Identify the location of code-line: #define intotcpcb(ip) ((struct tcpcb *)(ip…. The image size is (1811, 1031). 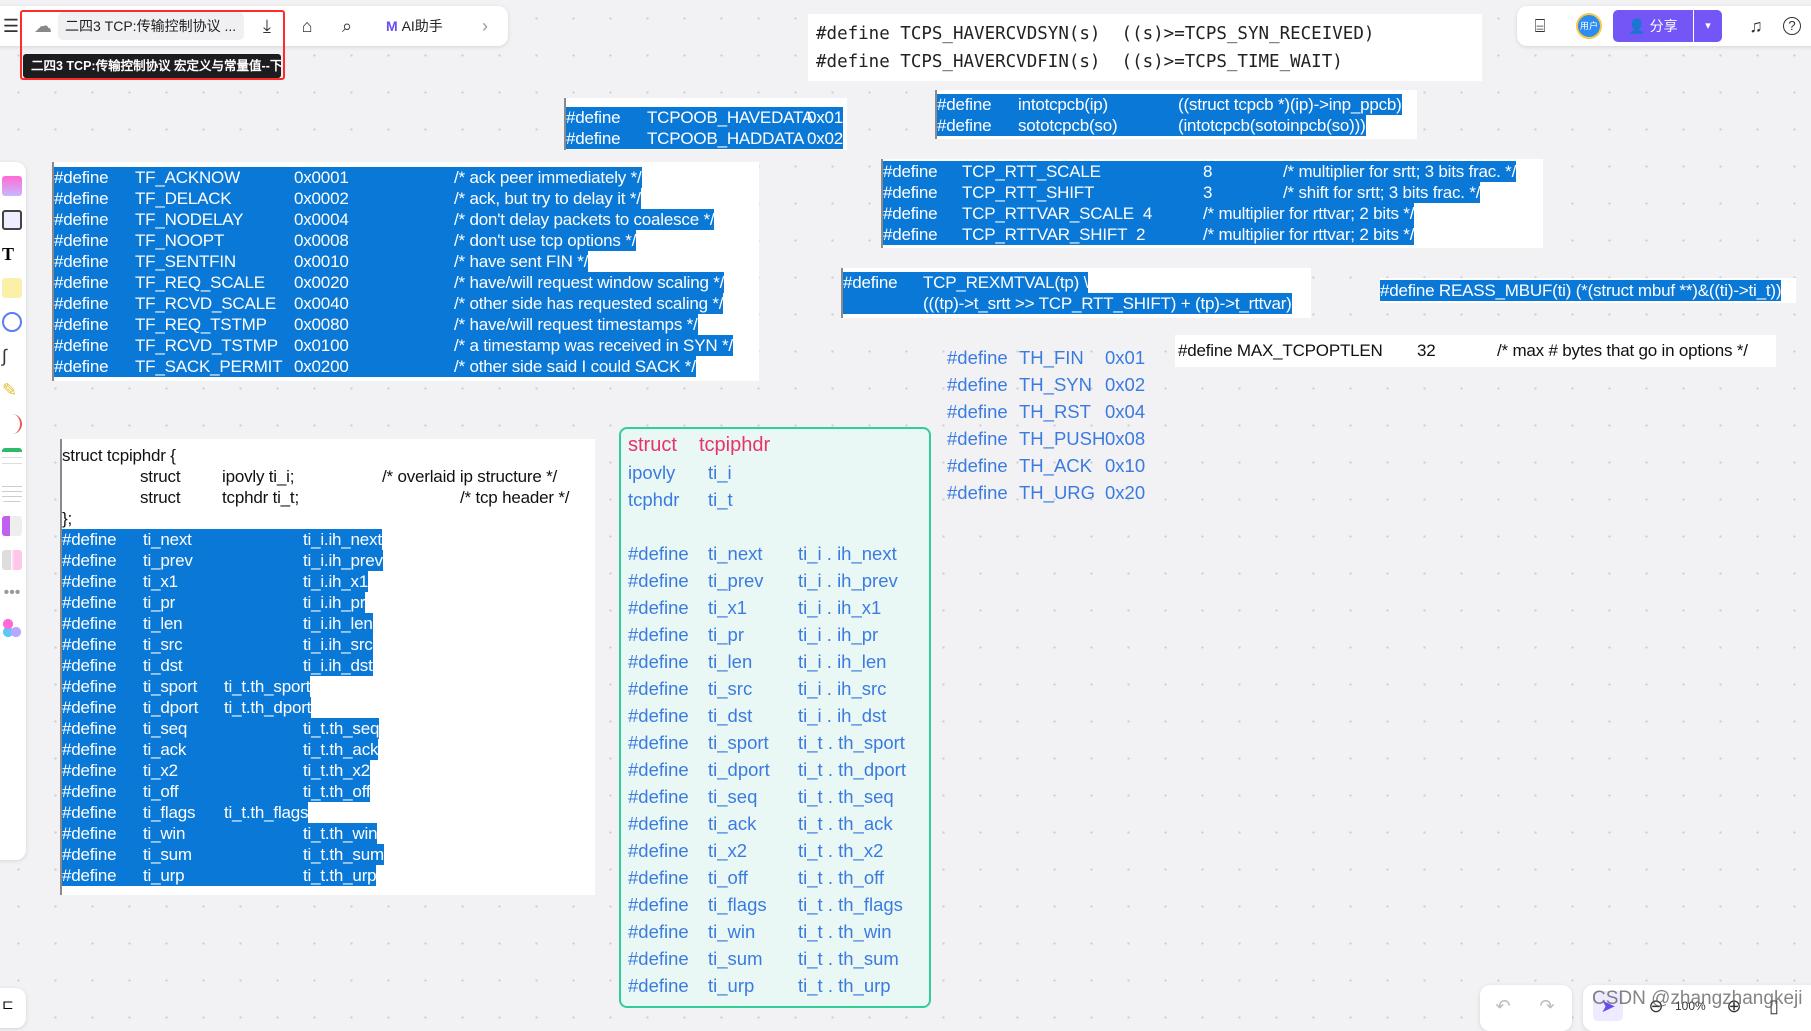
(1169, 104).